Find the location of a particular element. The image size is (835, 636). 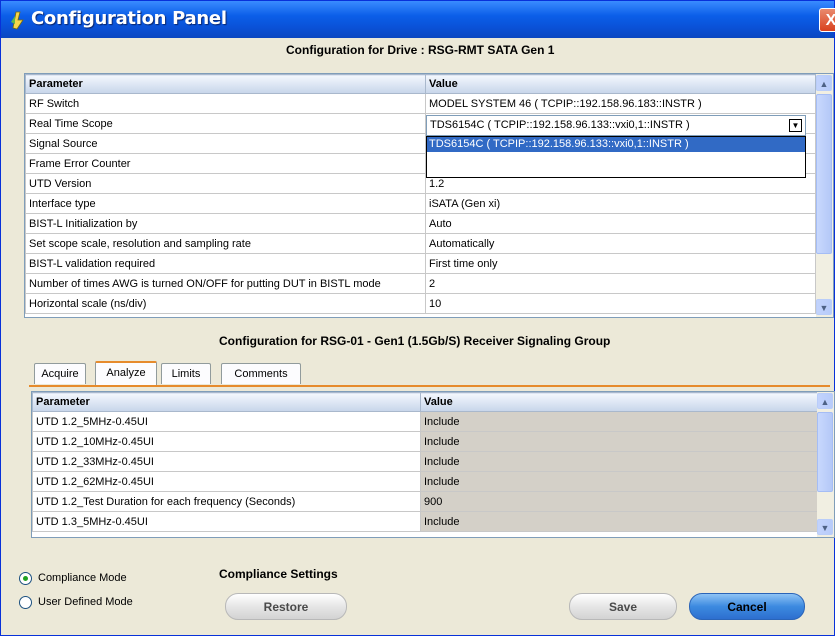

parameter-cell: Horizontal scale (ns/div) is located at coordinates (225, 303).